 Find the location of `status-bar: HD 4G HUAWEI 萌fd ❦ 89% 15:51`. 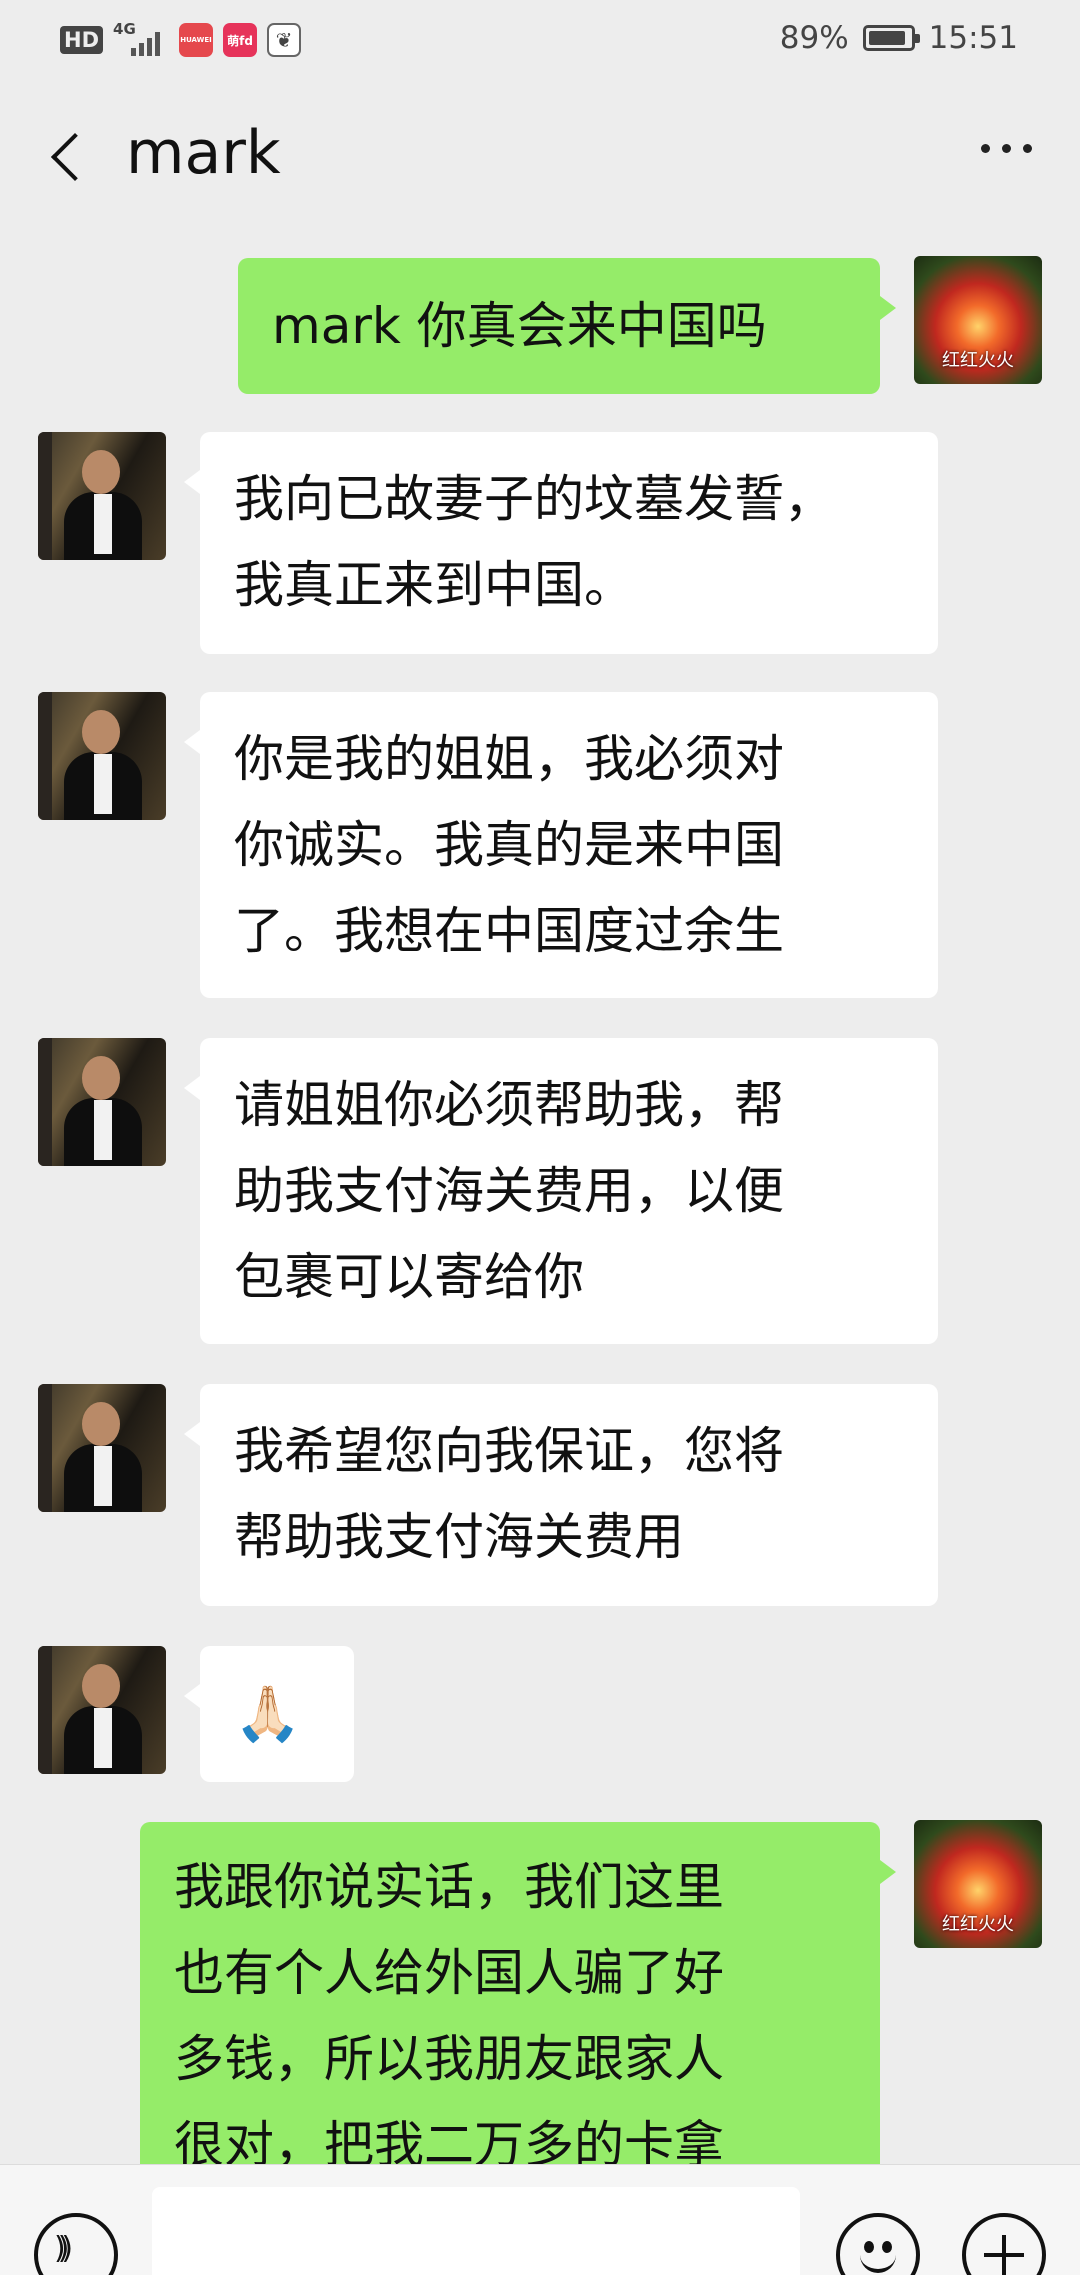

status-bar: HD 4G HUAWEI 萌fd ❦ 89% 15:51 is located at coordinates (540, 41).